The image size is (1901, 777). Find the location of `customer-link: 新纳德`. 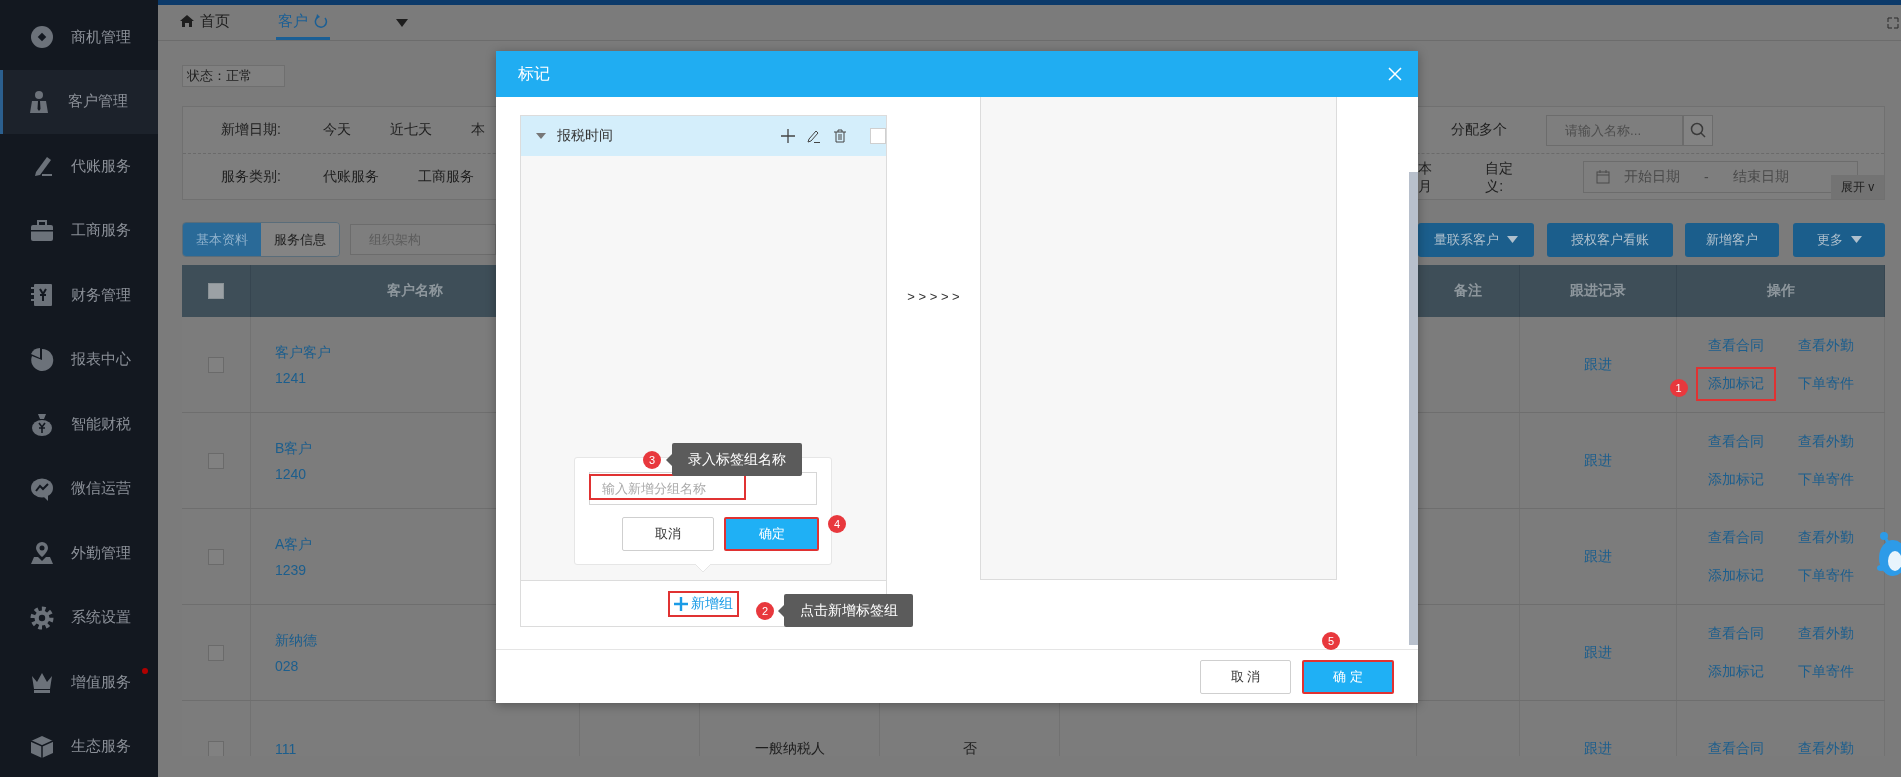

customer-link: 新纳德 is located at coordinates (296, 640).